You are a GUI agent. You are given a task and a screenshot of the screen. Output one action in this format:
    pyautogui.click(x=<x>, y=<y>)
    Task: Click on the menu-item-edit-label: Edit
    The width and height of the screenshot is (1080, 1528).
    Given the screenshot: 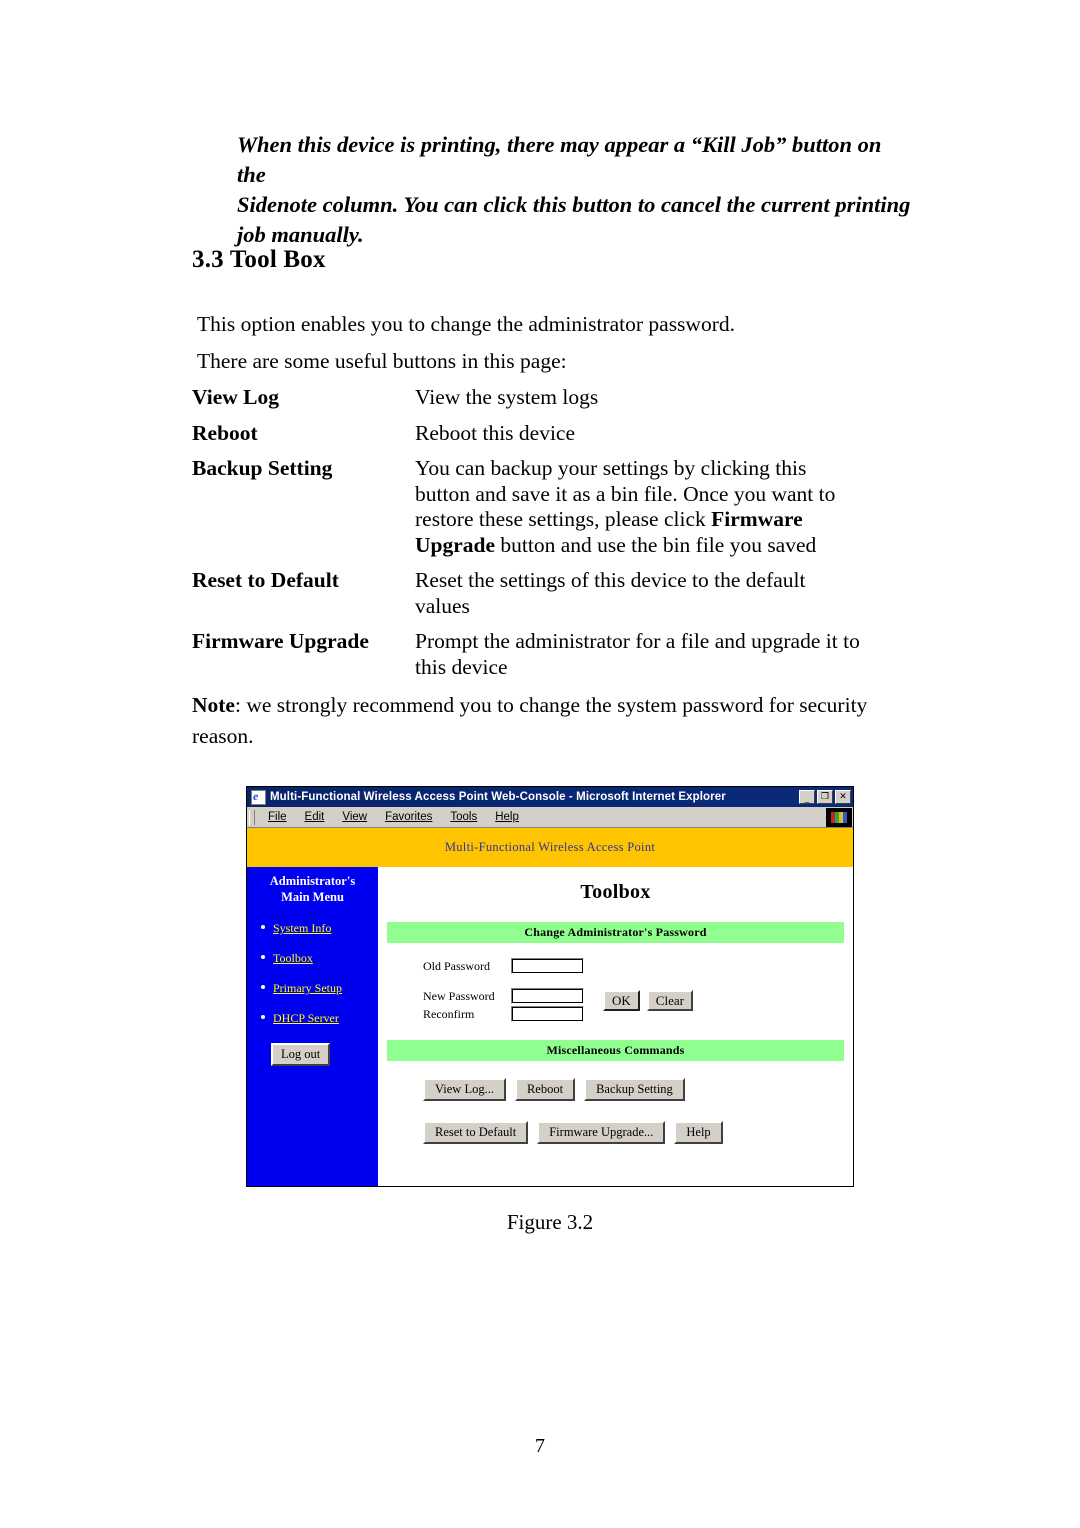 What is the action you would take?
    pyautogui.click(x=314, y=817)
    